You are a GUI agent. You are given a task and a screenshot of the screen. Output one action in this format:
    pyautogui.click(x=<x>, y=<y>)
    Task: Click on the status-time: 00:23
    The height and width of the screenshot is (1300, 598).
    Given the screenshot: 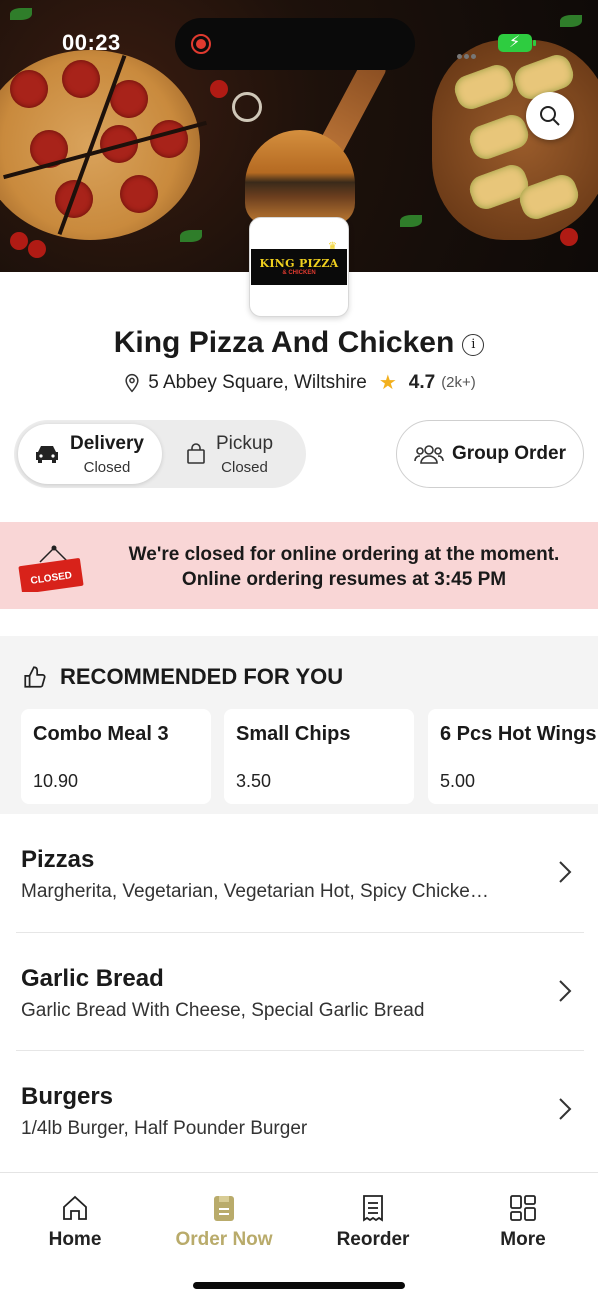 What is the action you would take?
    pyautogui.click(x=91, y=42)
    